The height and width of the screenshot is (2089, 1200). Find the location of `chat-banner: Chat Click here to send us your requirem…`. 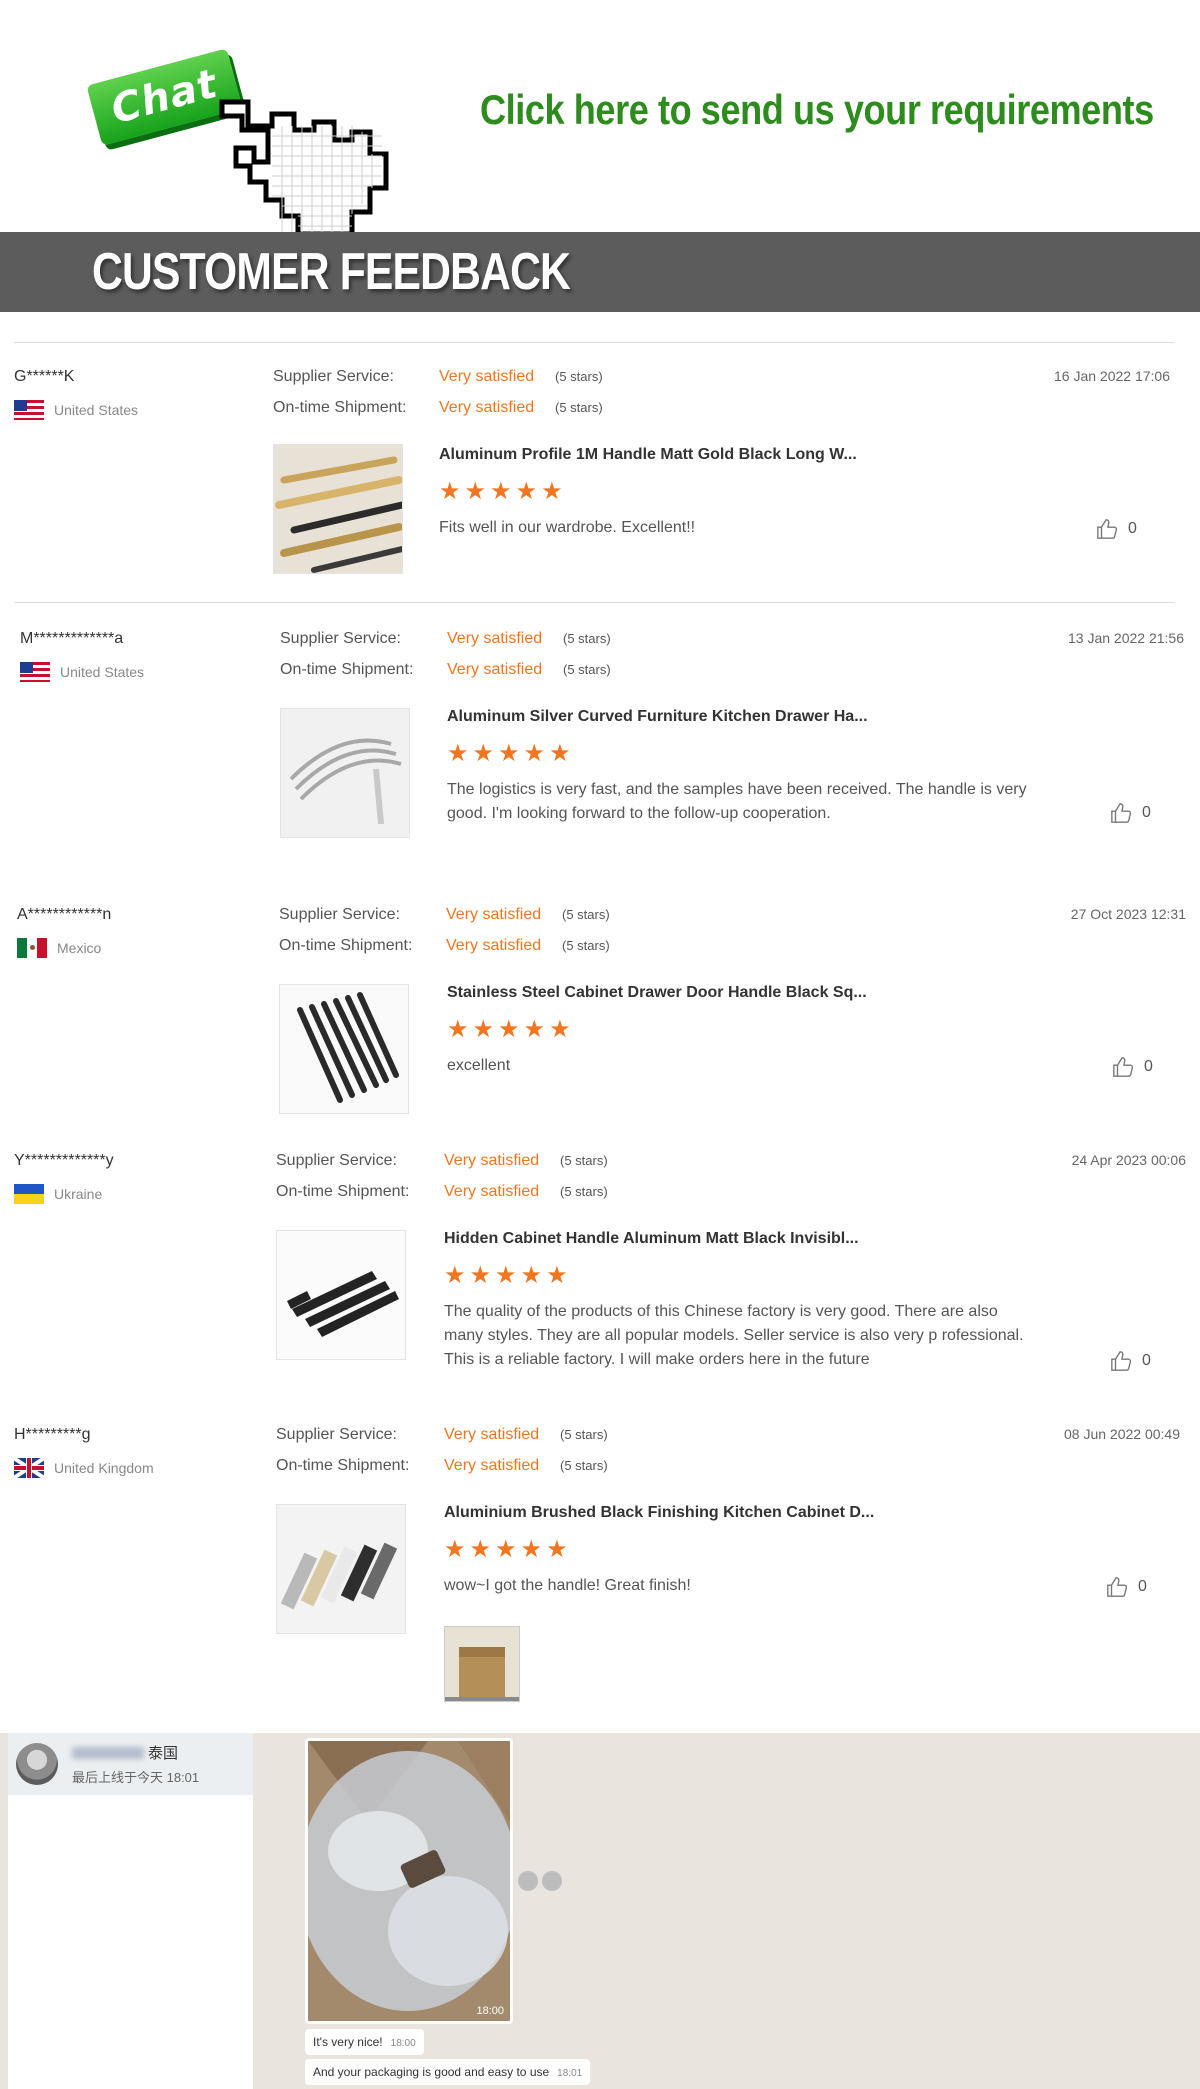

chat-banner: Chat Click here to send us your requirem… is located at coordinates (600, 118).